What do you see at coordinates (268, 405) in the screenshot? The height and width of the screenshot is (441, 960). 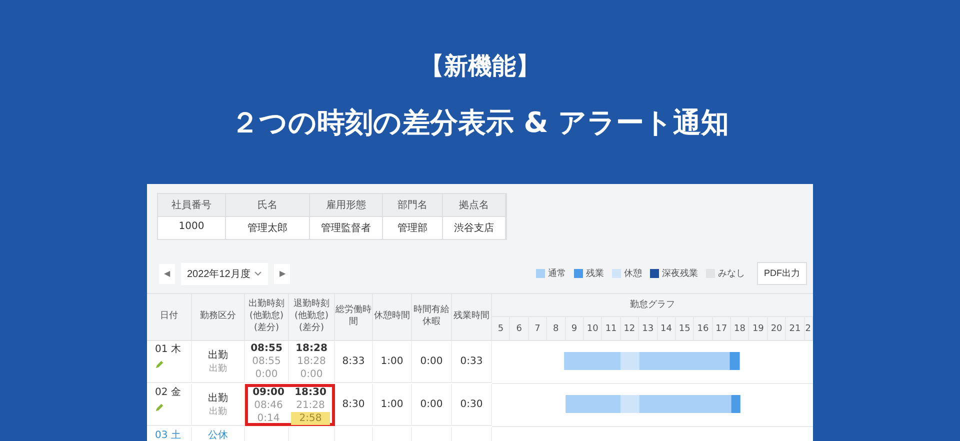 I see `other-time-text: 08:46` at bounding box center [268, 405].